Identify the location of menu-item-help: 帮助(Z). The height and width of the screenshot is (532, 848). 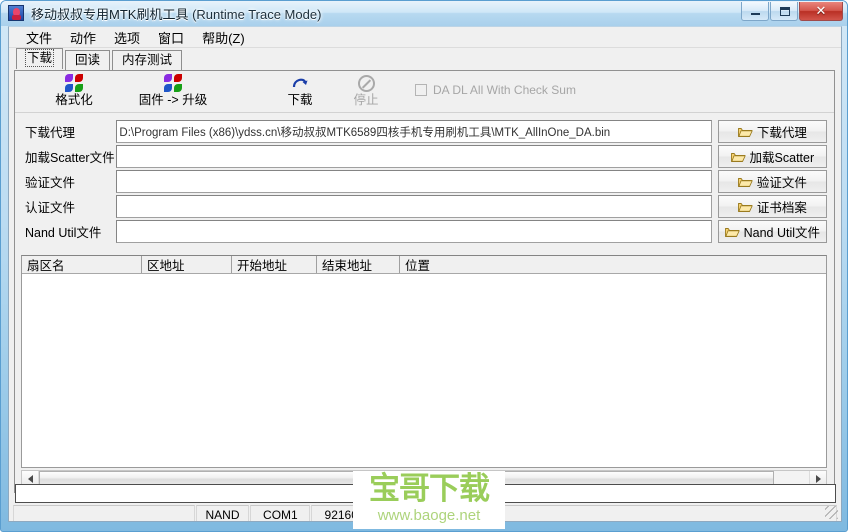
(223, 38).